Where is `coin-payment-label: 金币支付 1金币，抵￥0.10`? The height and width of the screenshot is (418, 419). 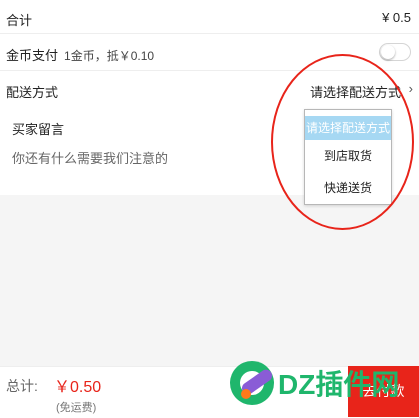 coin-payment-label: 金币支付 1金币，抵￥0.10 is located at coordinates (80, 55).